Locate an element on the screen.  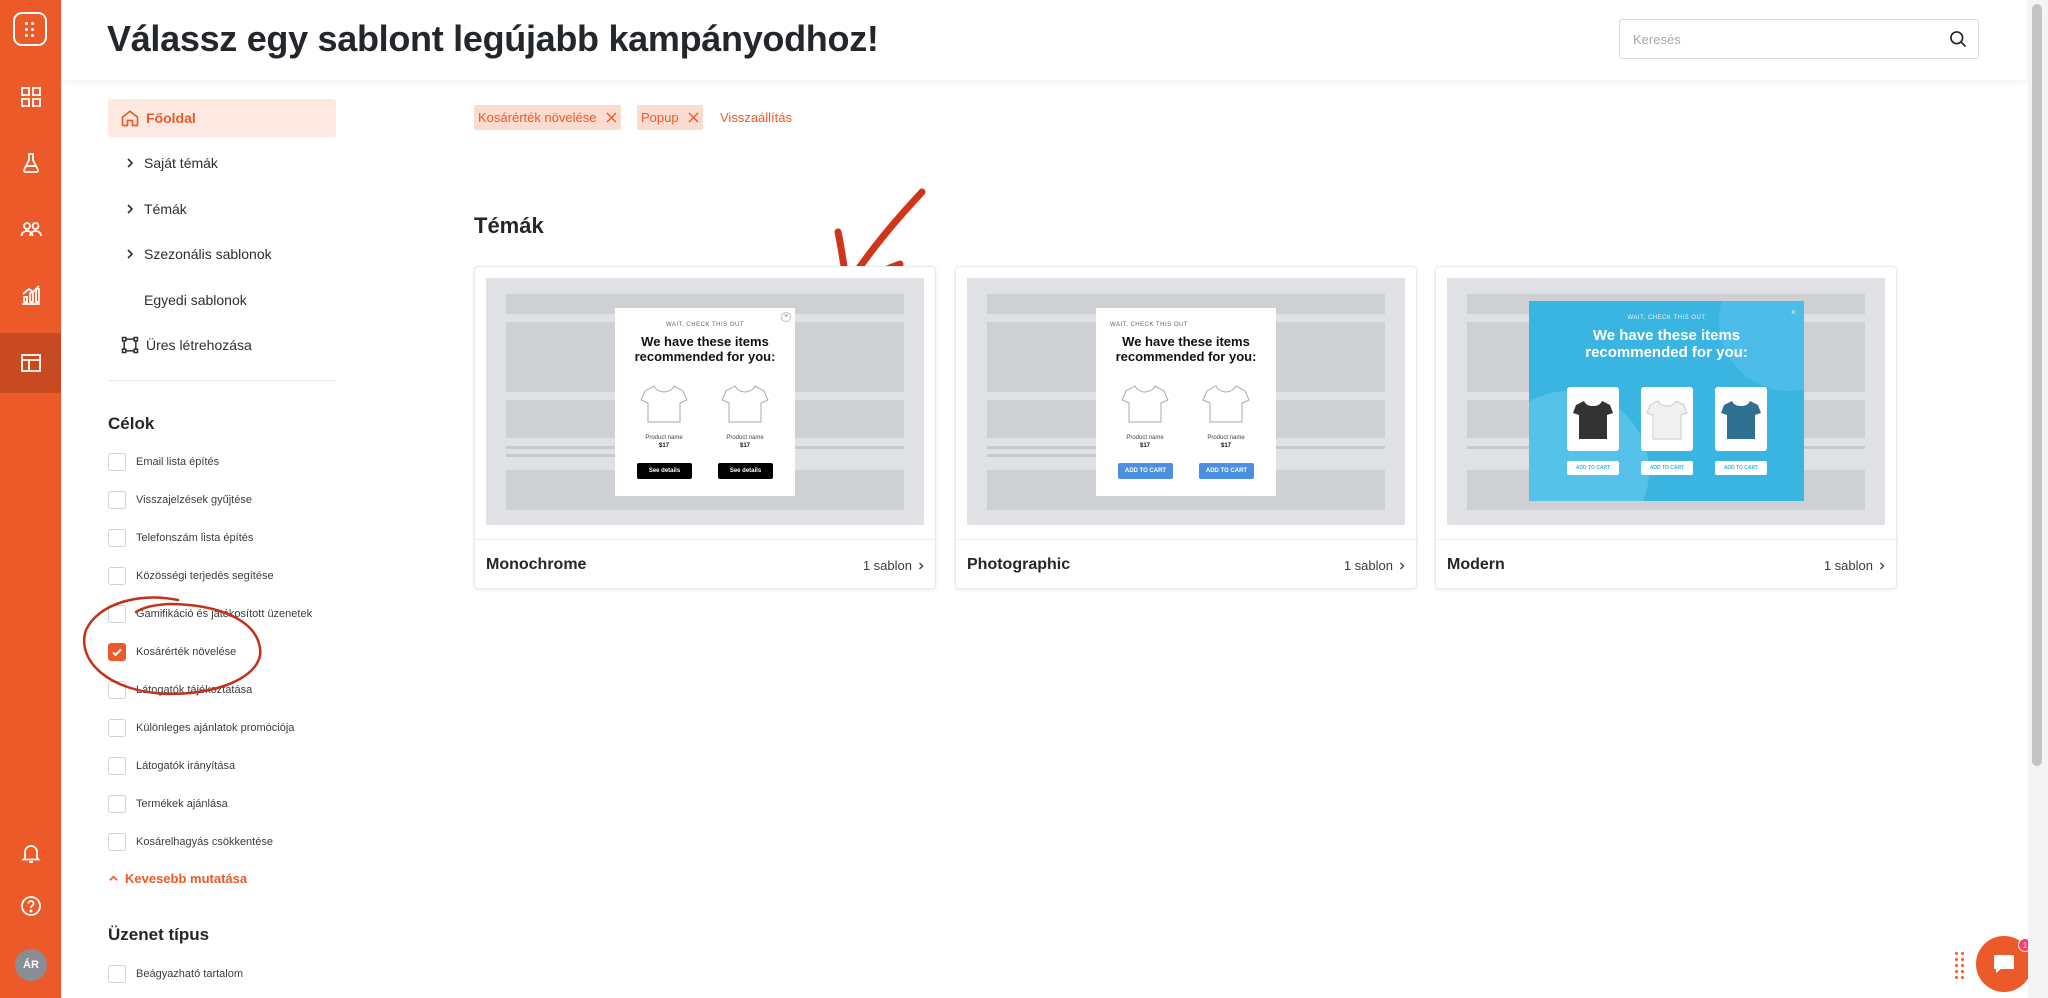
left-rail: ÁR is located at coordinates (30, 499).